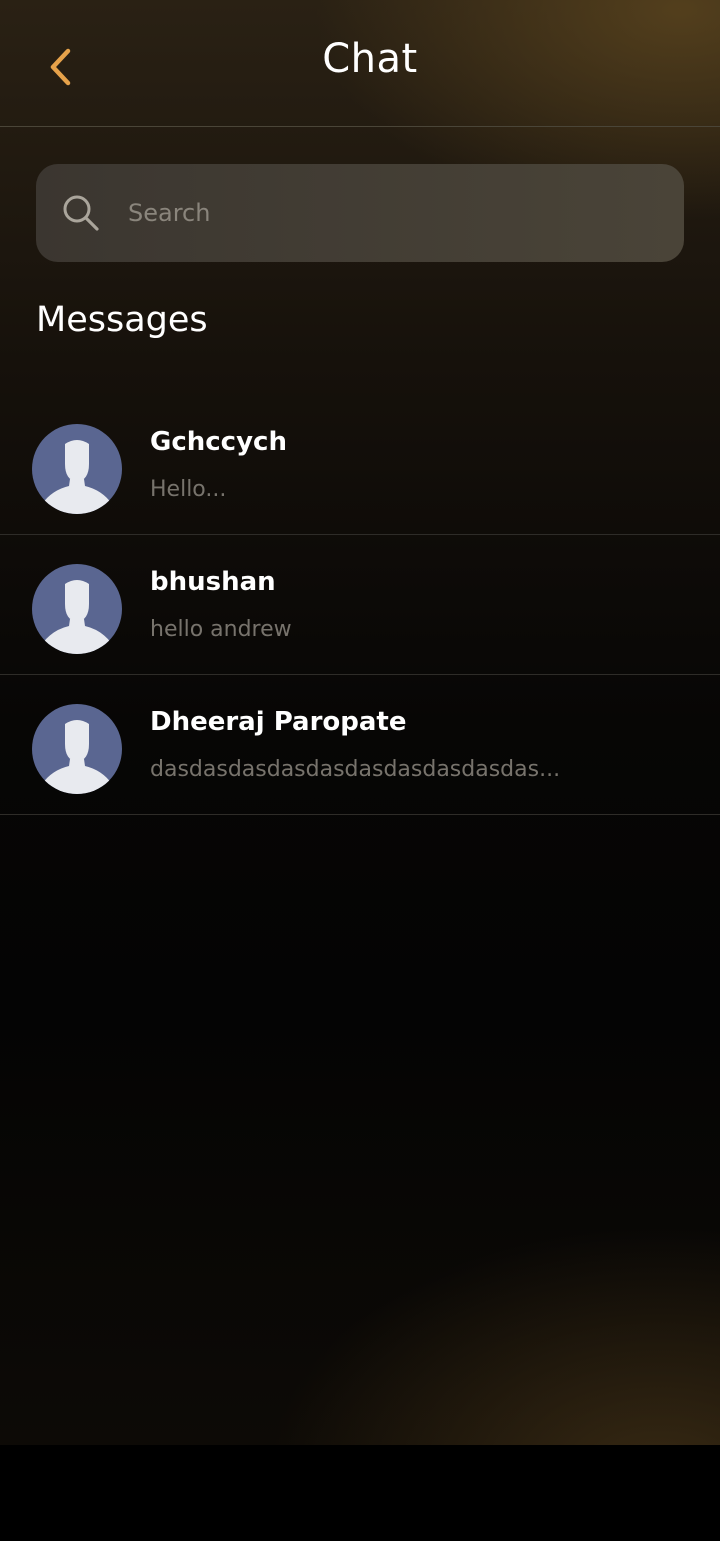 The image size is (720, 1541). I want to click on search-bar, so click(360, 213).